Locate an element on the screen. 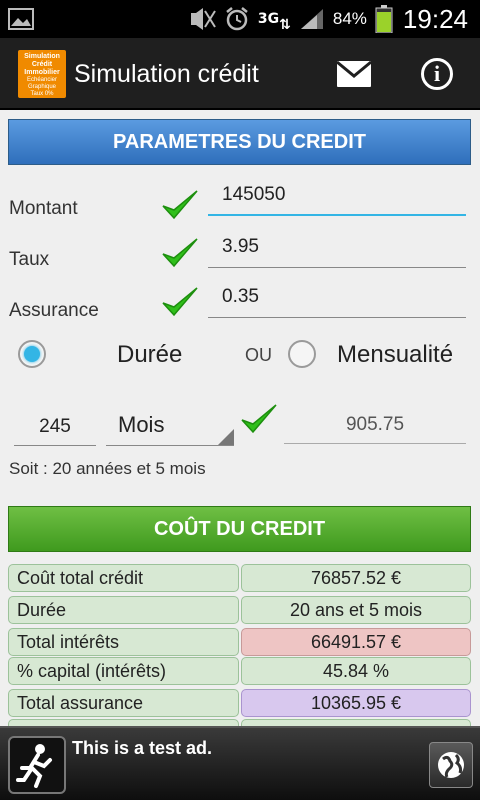  signal-icon is located at coordinates (312, 19).